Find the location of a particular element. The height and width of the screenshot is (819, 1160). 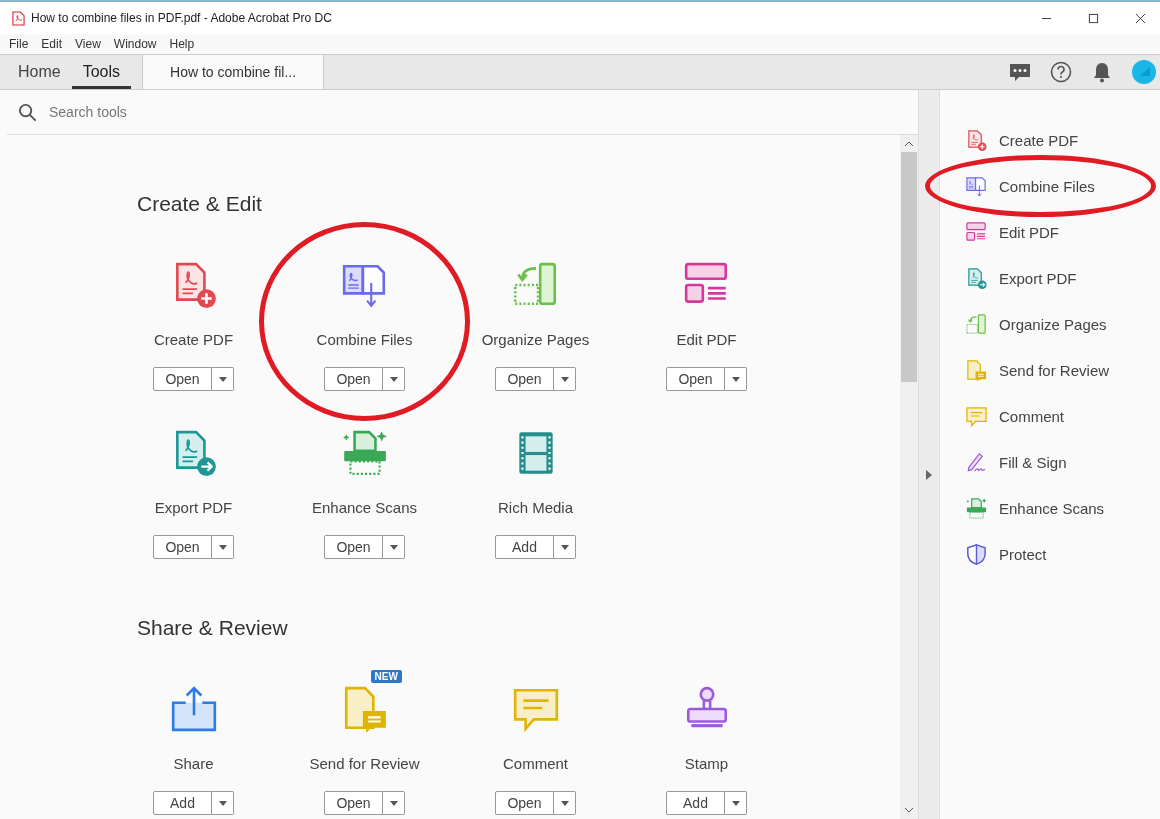

section-heading: Share & Review is located at coordinates (213, 628).